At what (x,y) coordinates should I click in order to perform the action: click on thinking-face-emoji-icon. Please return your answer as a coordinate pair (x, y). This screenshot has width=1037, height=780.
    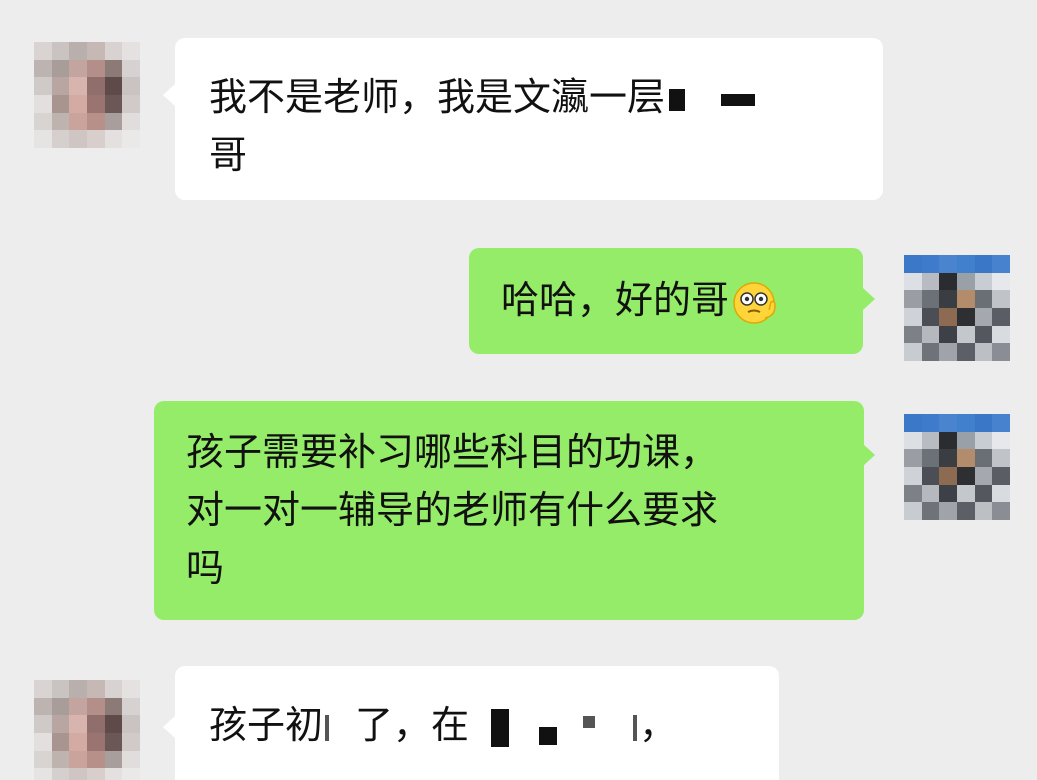
    Looking at the image, I should click on (756, 303).